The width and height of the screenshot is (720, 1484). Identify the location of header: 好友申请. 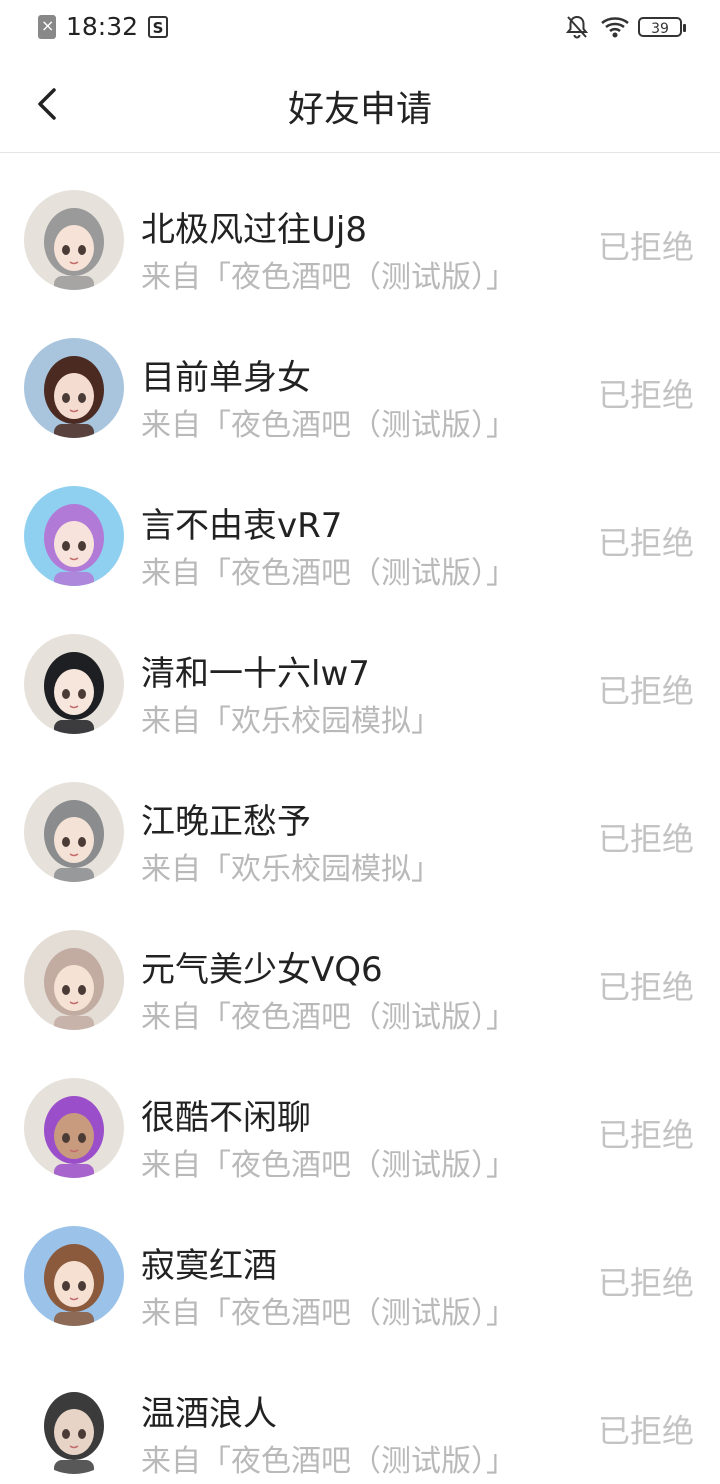
(360, 105).